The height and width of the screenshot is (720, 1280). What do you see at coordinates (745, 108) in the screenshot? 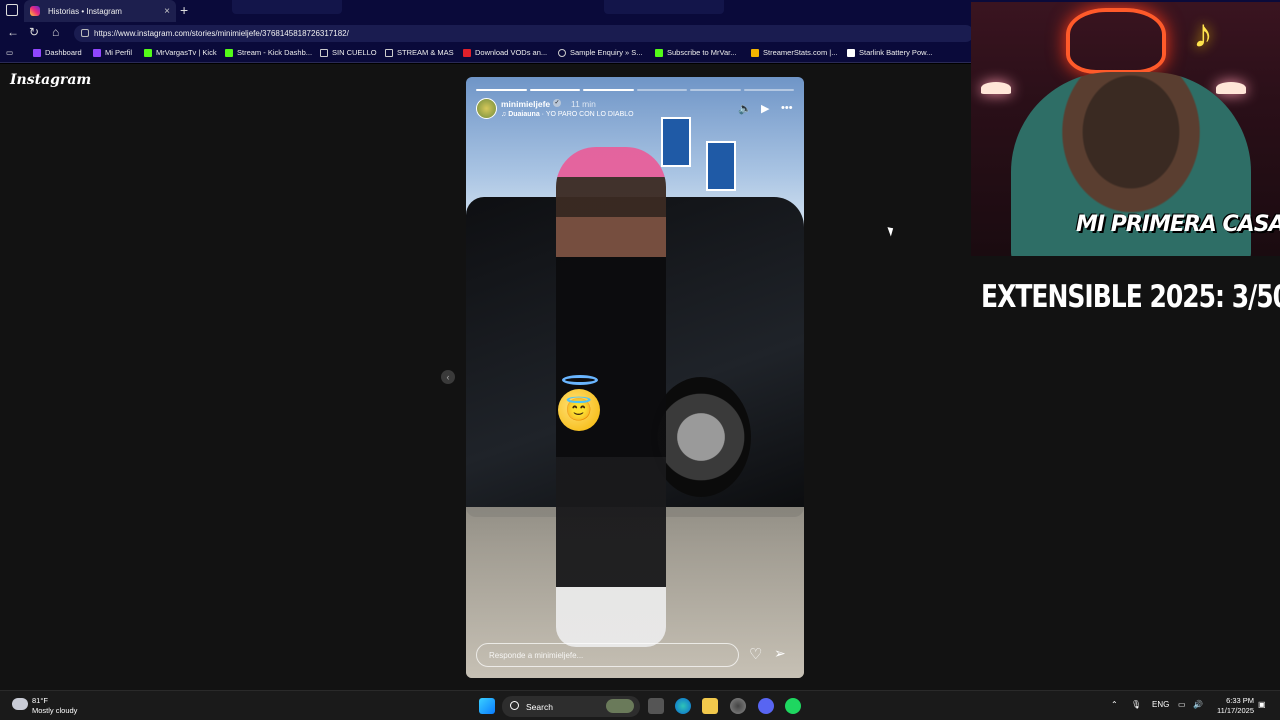
I see `mute-icon: 🔈` at bounding box center [745, 108].